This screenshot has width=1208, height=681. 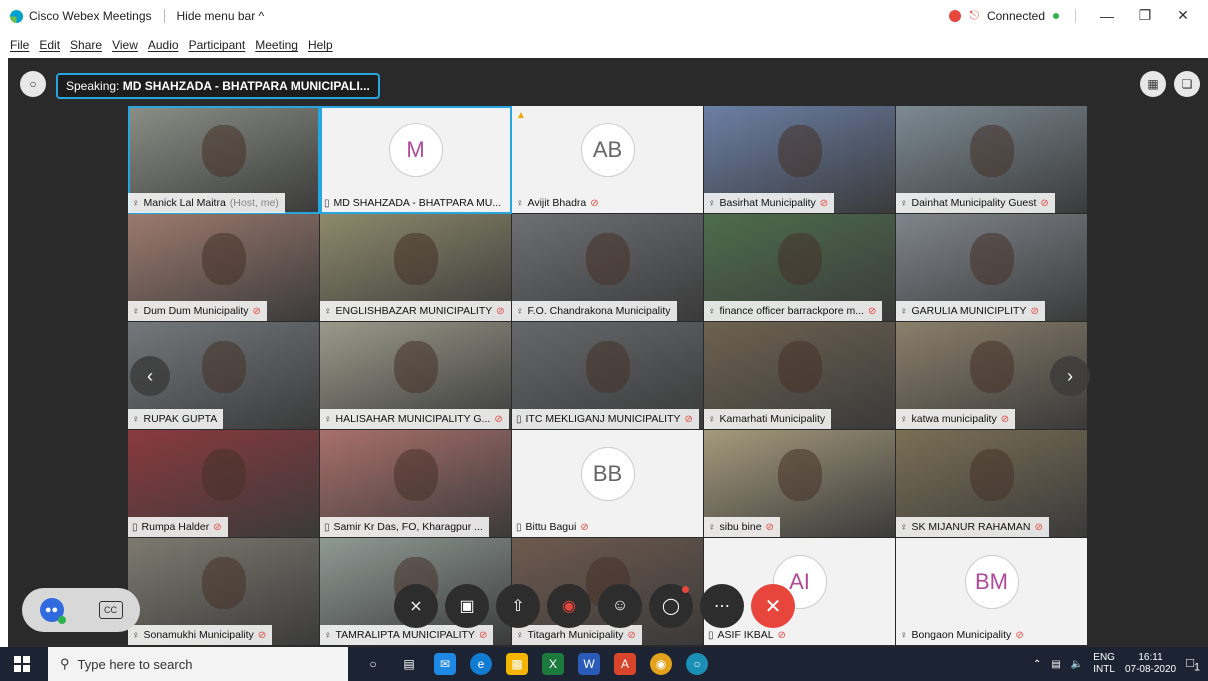 What do you see at coordinates (697, 664) in the screenshot?
I see `webex-taskbar-icon: ○` at bounding box center [697, 664].